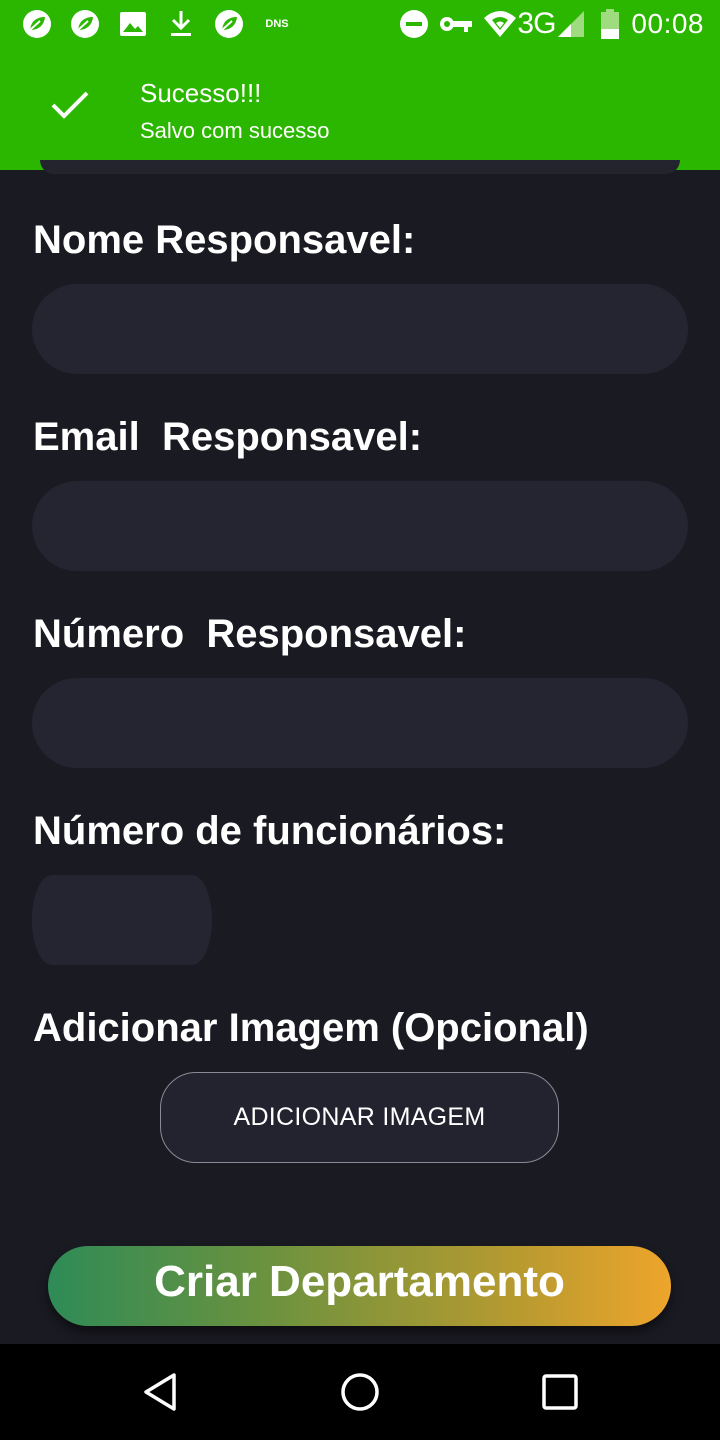 Image resolution: width=720 pixels, height=1440 pixels. I want to click on status-bar: DNS 3G 00:08, so click(360, 25).